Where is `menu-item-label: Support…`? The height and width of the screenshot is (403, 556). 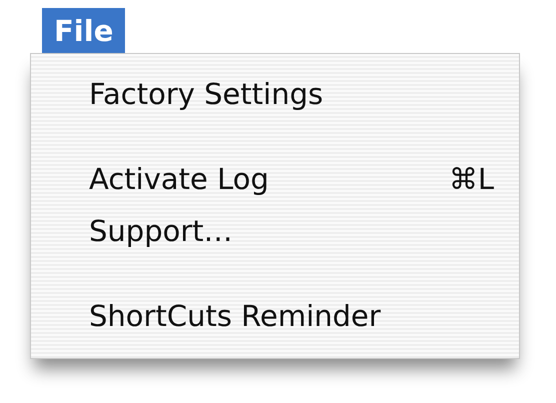 menu-item-label: Support… is located at coordinates (161, 231).